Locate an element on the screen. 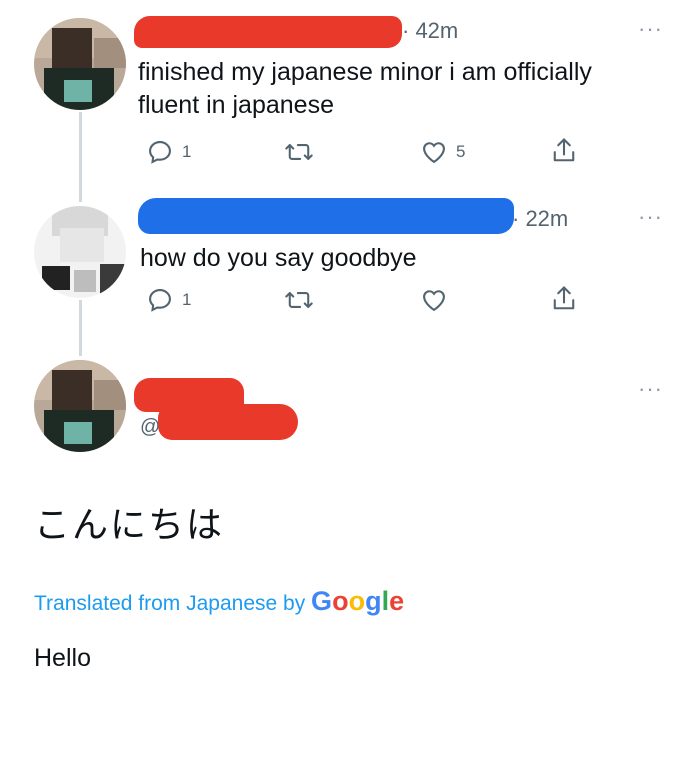 This screenshot has height=760, width=700. tweet-timestamp: · 42m is located at coordinates (430, 31).